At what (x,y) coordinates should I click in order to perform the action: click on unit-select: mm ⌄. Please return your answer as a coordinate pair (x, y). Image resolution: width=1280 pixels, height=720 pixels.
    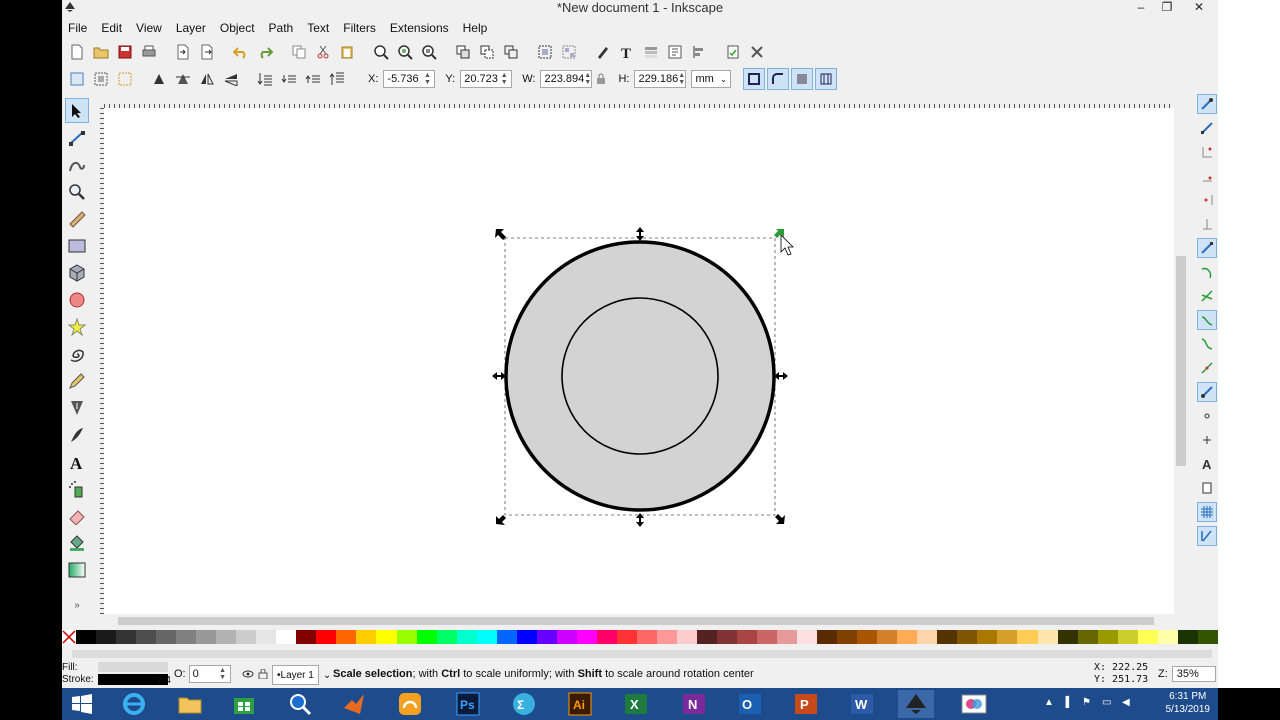
    Looking at the image, I should click on (711, 79).